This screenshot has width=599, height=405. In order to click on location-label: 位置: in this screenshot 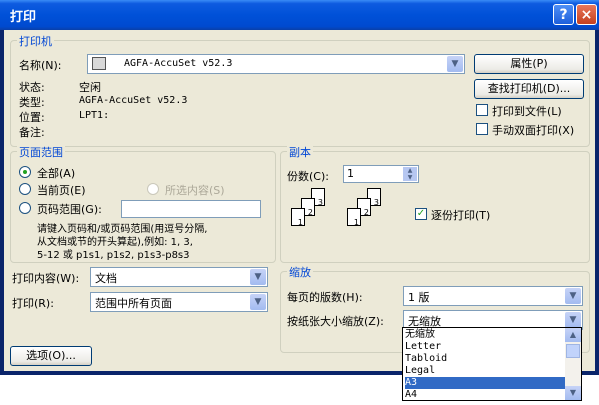, I will do `click(32, 117)`.